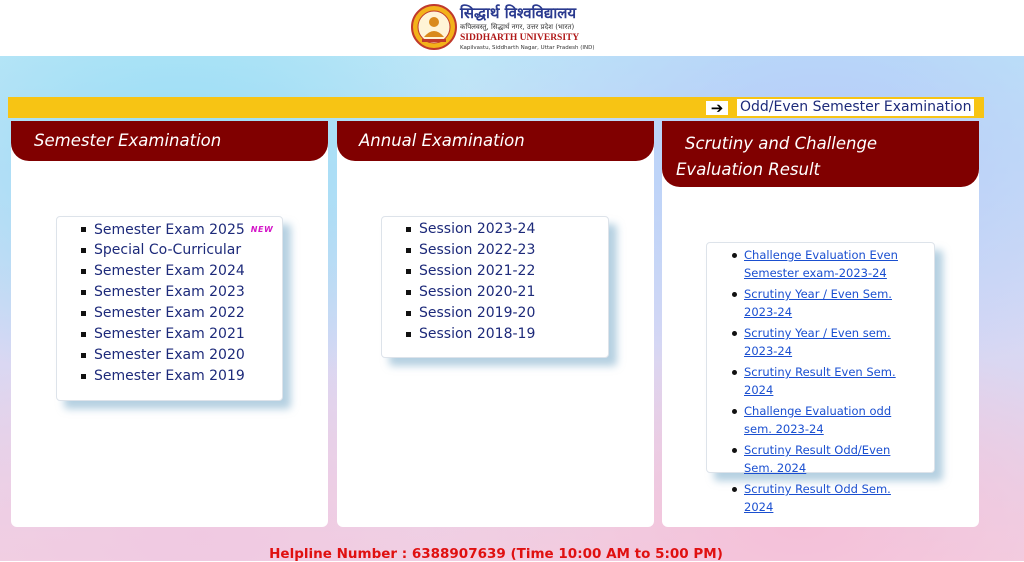 The width and height of the screenshot is (1024, 562). What do you see at coordinates (495, 229) in the screenshot?
I see `list-item: Session 2023-24` at bounding box center [495, 229].